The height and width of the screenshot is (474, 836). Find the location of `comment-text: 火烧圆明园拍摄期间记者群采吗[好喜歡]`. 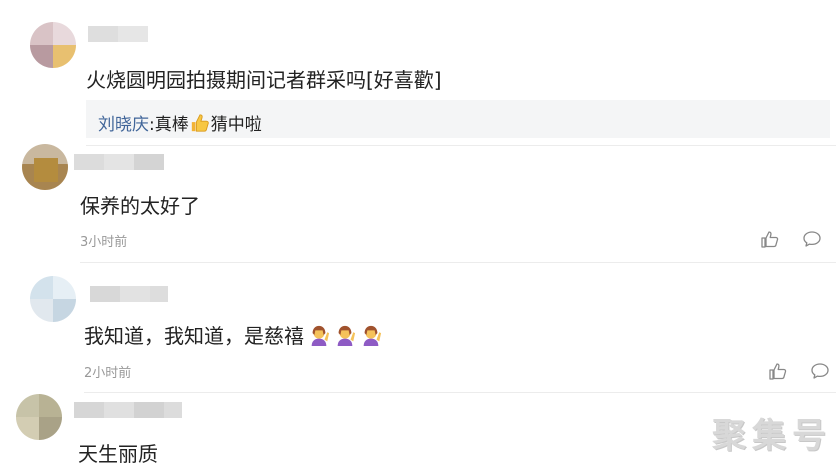

comment-text: 火烧圆明园拍摄期间记者群采吗[好喜歡] is located at coordinates (264, 80).